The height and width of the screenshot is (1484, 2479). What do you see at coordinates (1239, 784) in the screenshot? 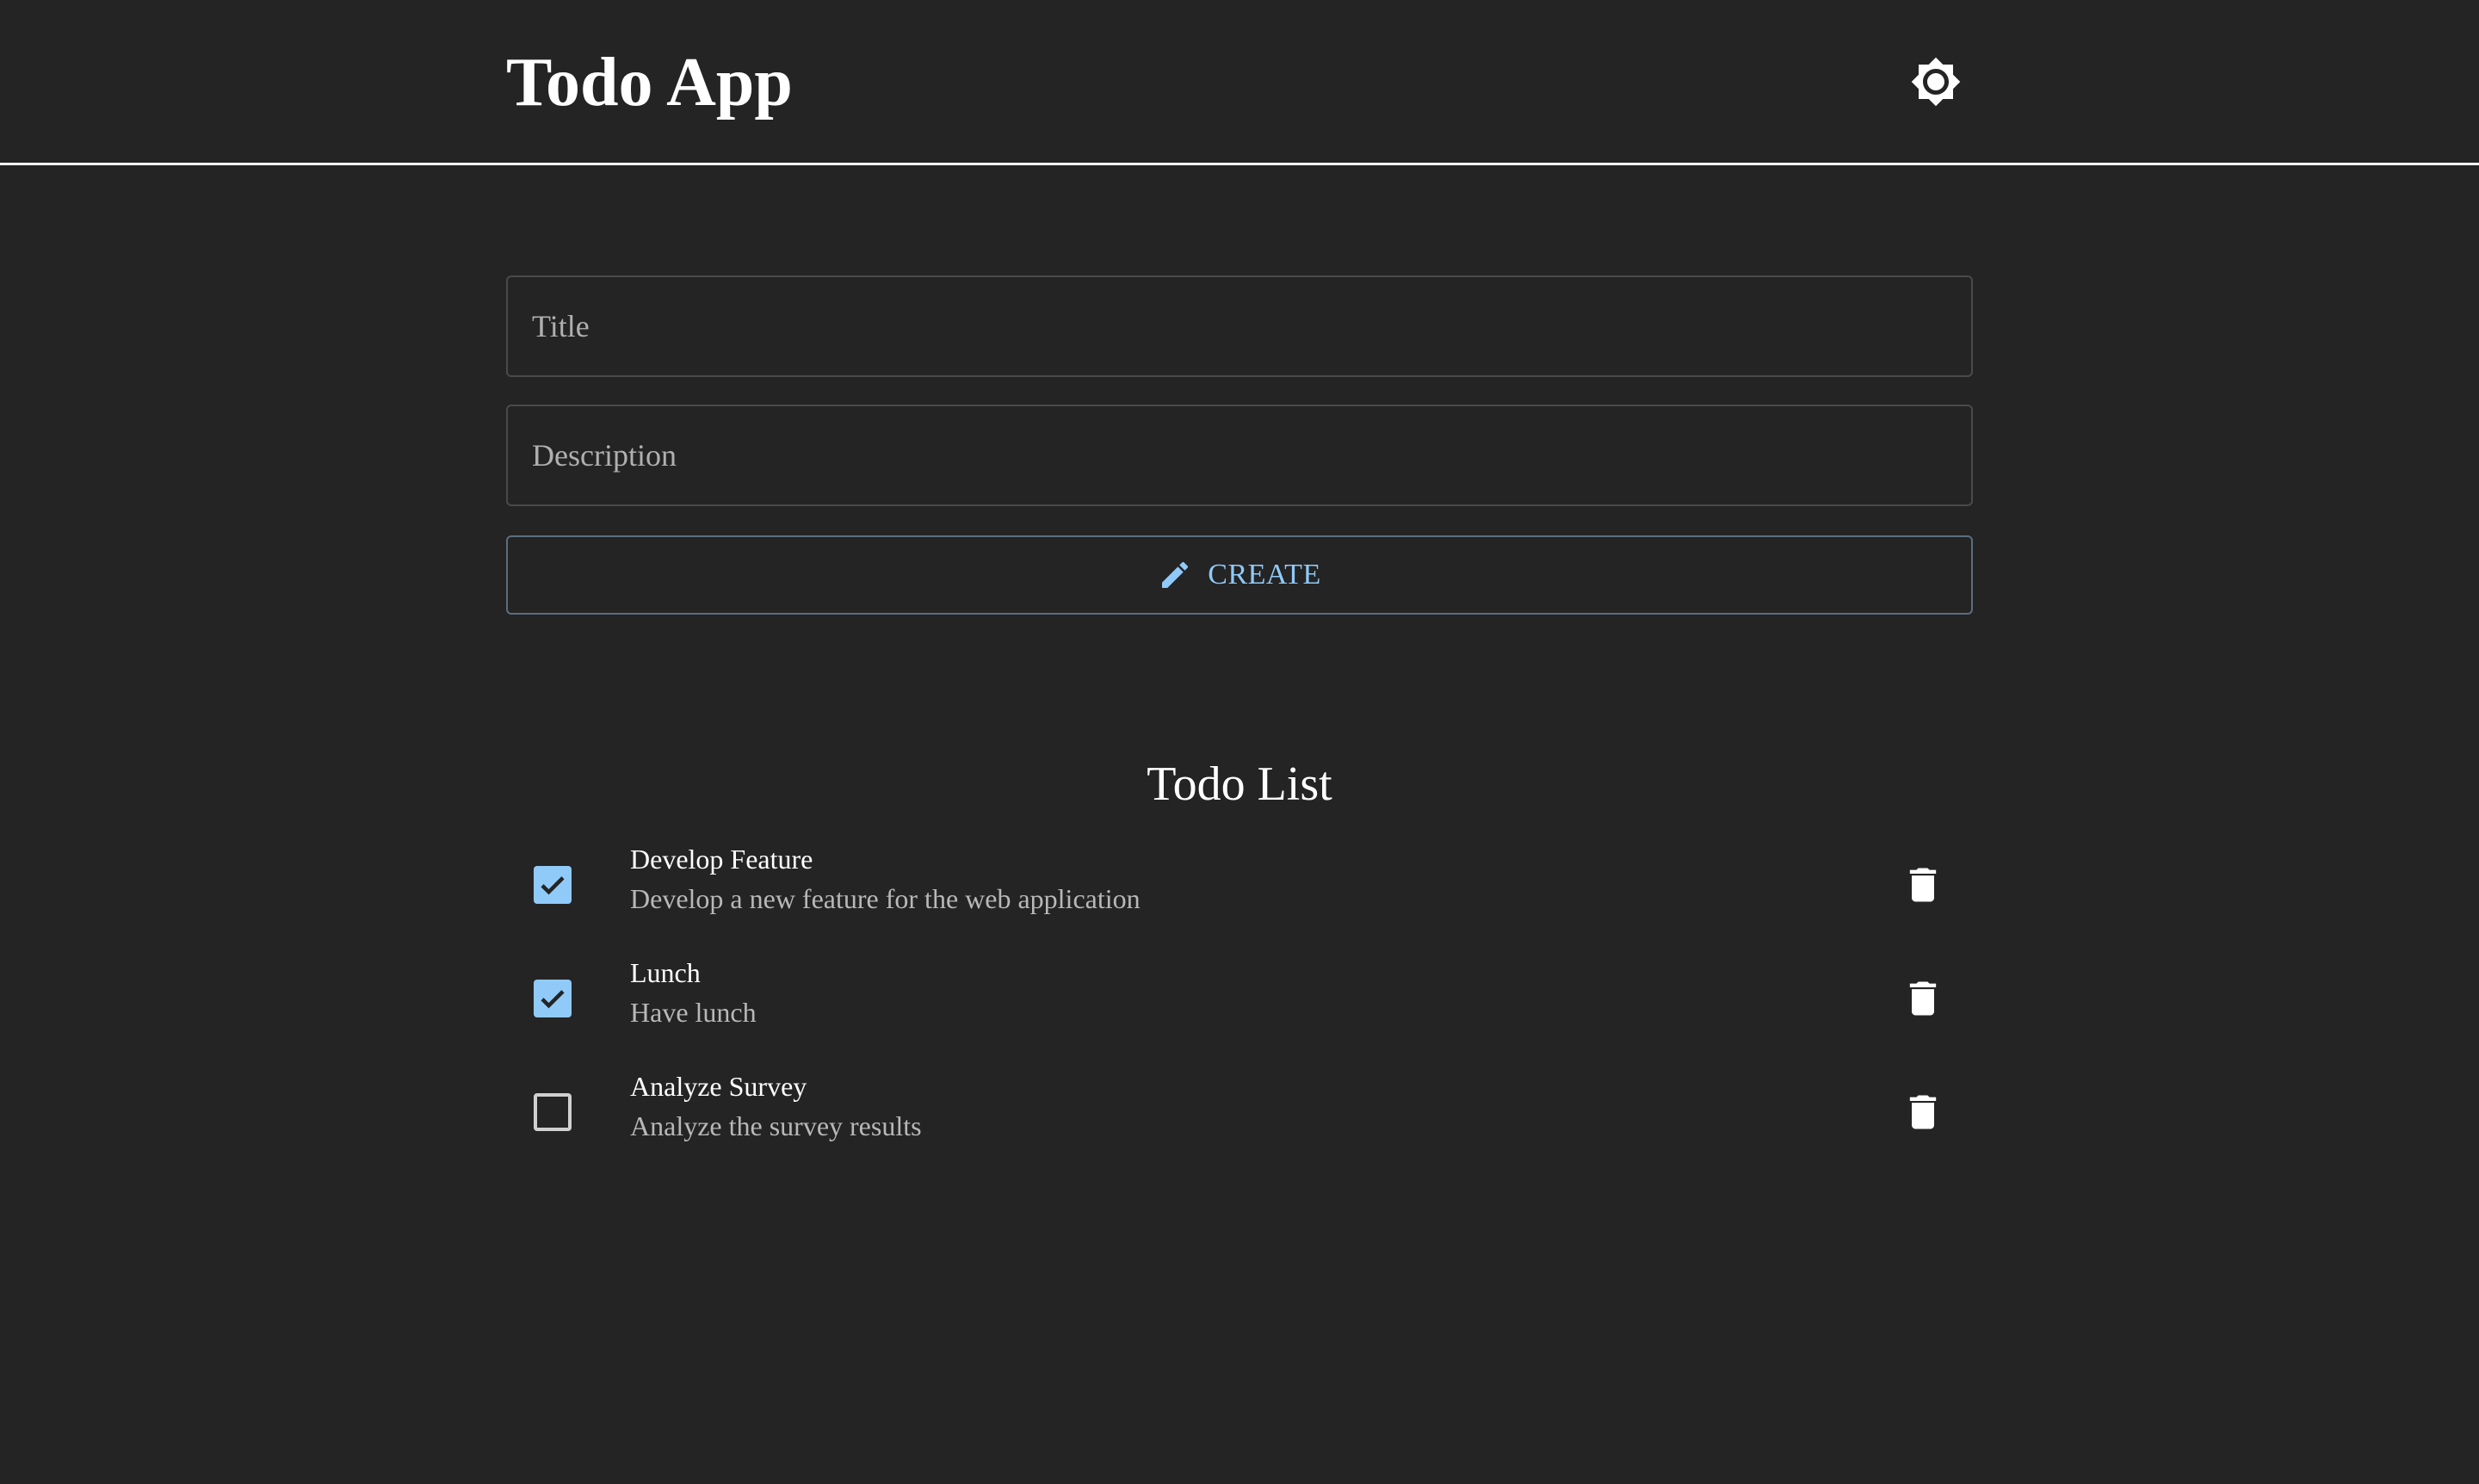
I see `todo-list-heading: Todo List` at bounding box center [1239, 784].